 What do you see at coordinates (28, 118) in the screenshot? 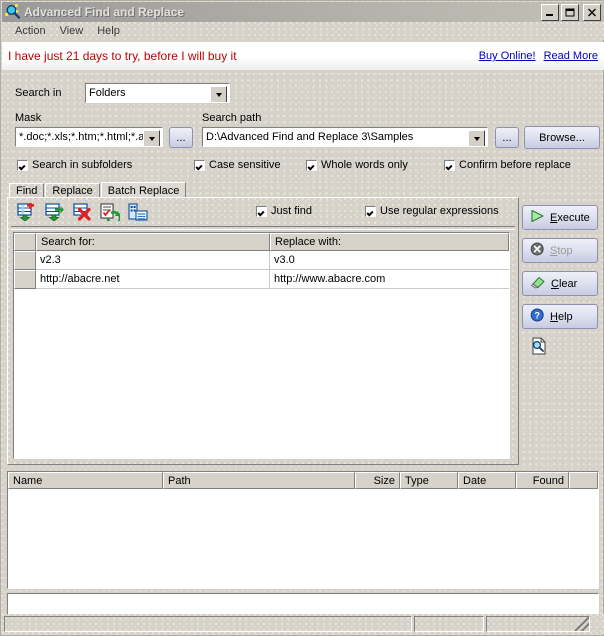
I see `mask-label: Mask` at bounding box center [28, 118].